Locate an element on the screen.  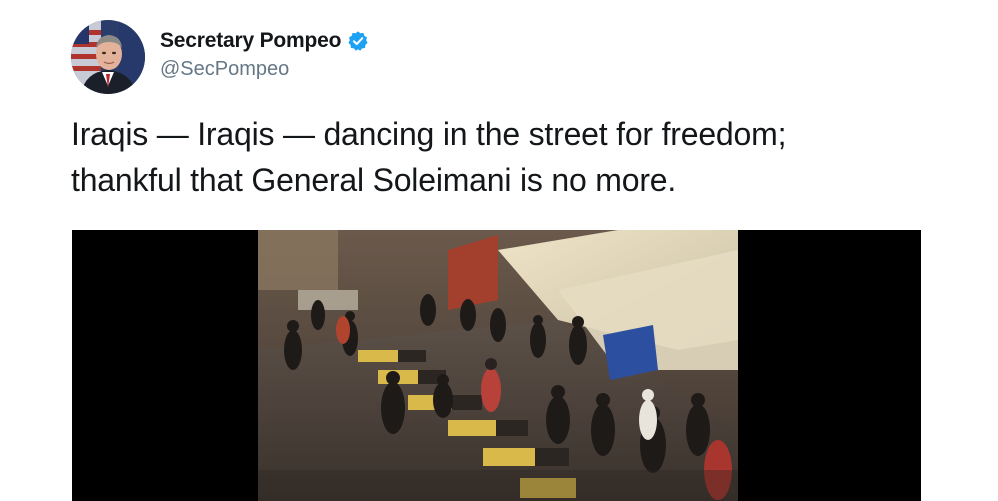
author-display-name: Secretary Pompeo is located at coordinates (250, 41).